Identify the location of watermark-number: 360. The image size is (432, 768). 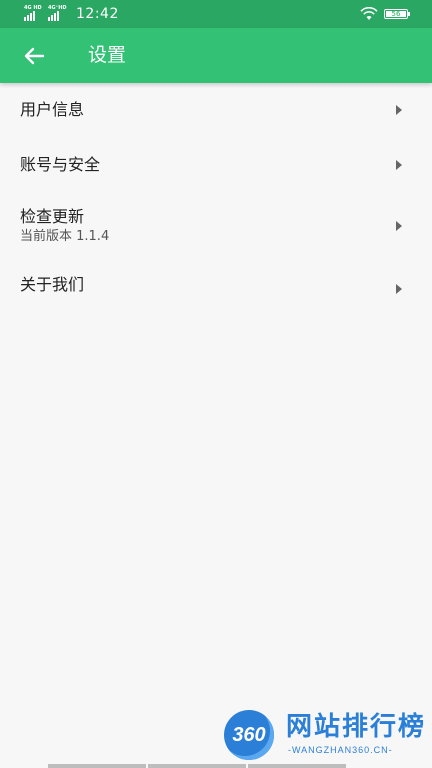
(249, 735).